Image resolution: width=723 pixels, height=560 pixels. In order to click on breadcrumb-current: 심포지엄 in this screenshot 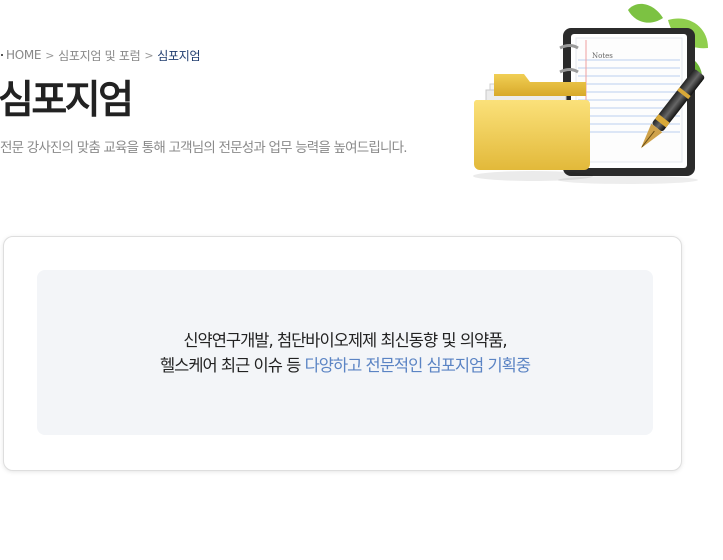, I will do `click(179, 55)`.